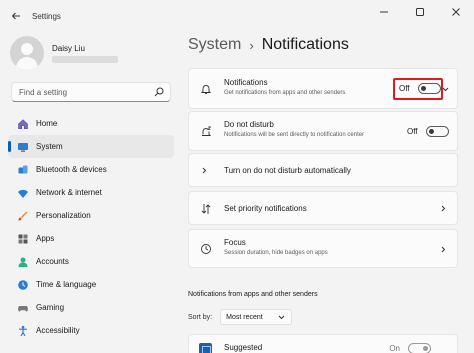  What do you see at coordinates (91, 261) in the screenshot?
I see `sidebar-item-accounts: Accounts` at bounding box center [91, 261].